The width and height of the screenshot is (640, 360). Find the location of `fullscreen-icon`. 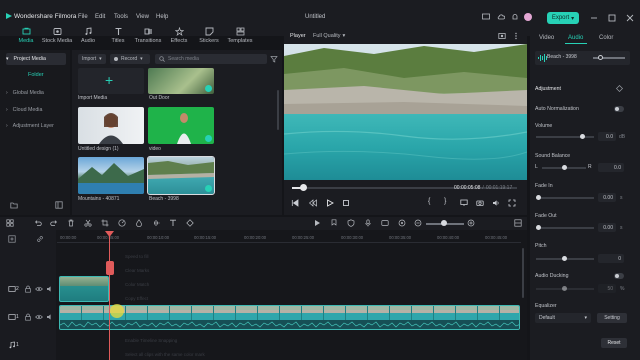

fullscreen-icon is located at coordinates (512, 203).